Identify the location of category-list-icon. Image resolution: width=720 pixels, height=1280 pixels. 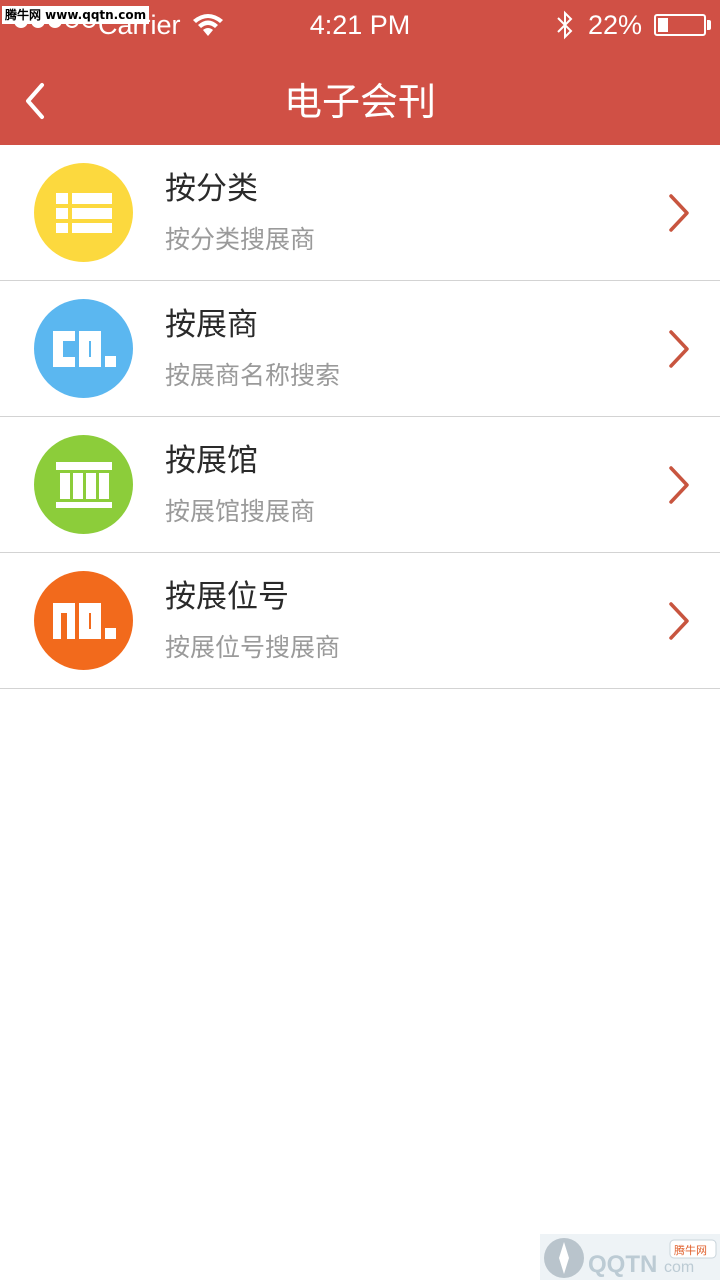
(83, 212).